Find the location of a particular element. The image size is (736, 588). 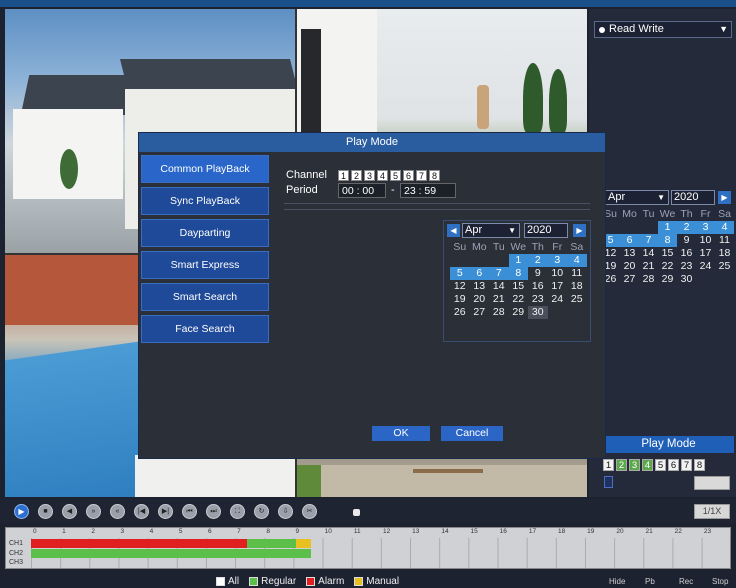

calendar-day: 11 is located at coordinates (724, 240).